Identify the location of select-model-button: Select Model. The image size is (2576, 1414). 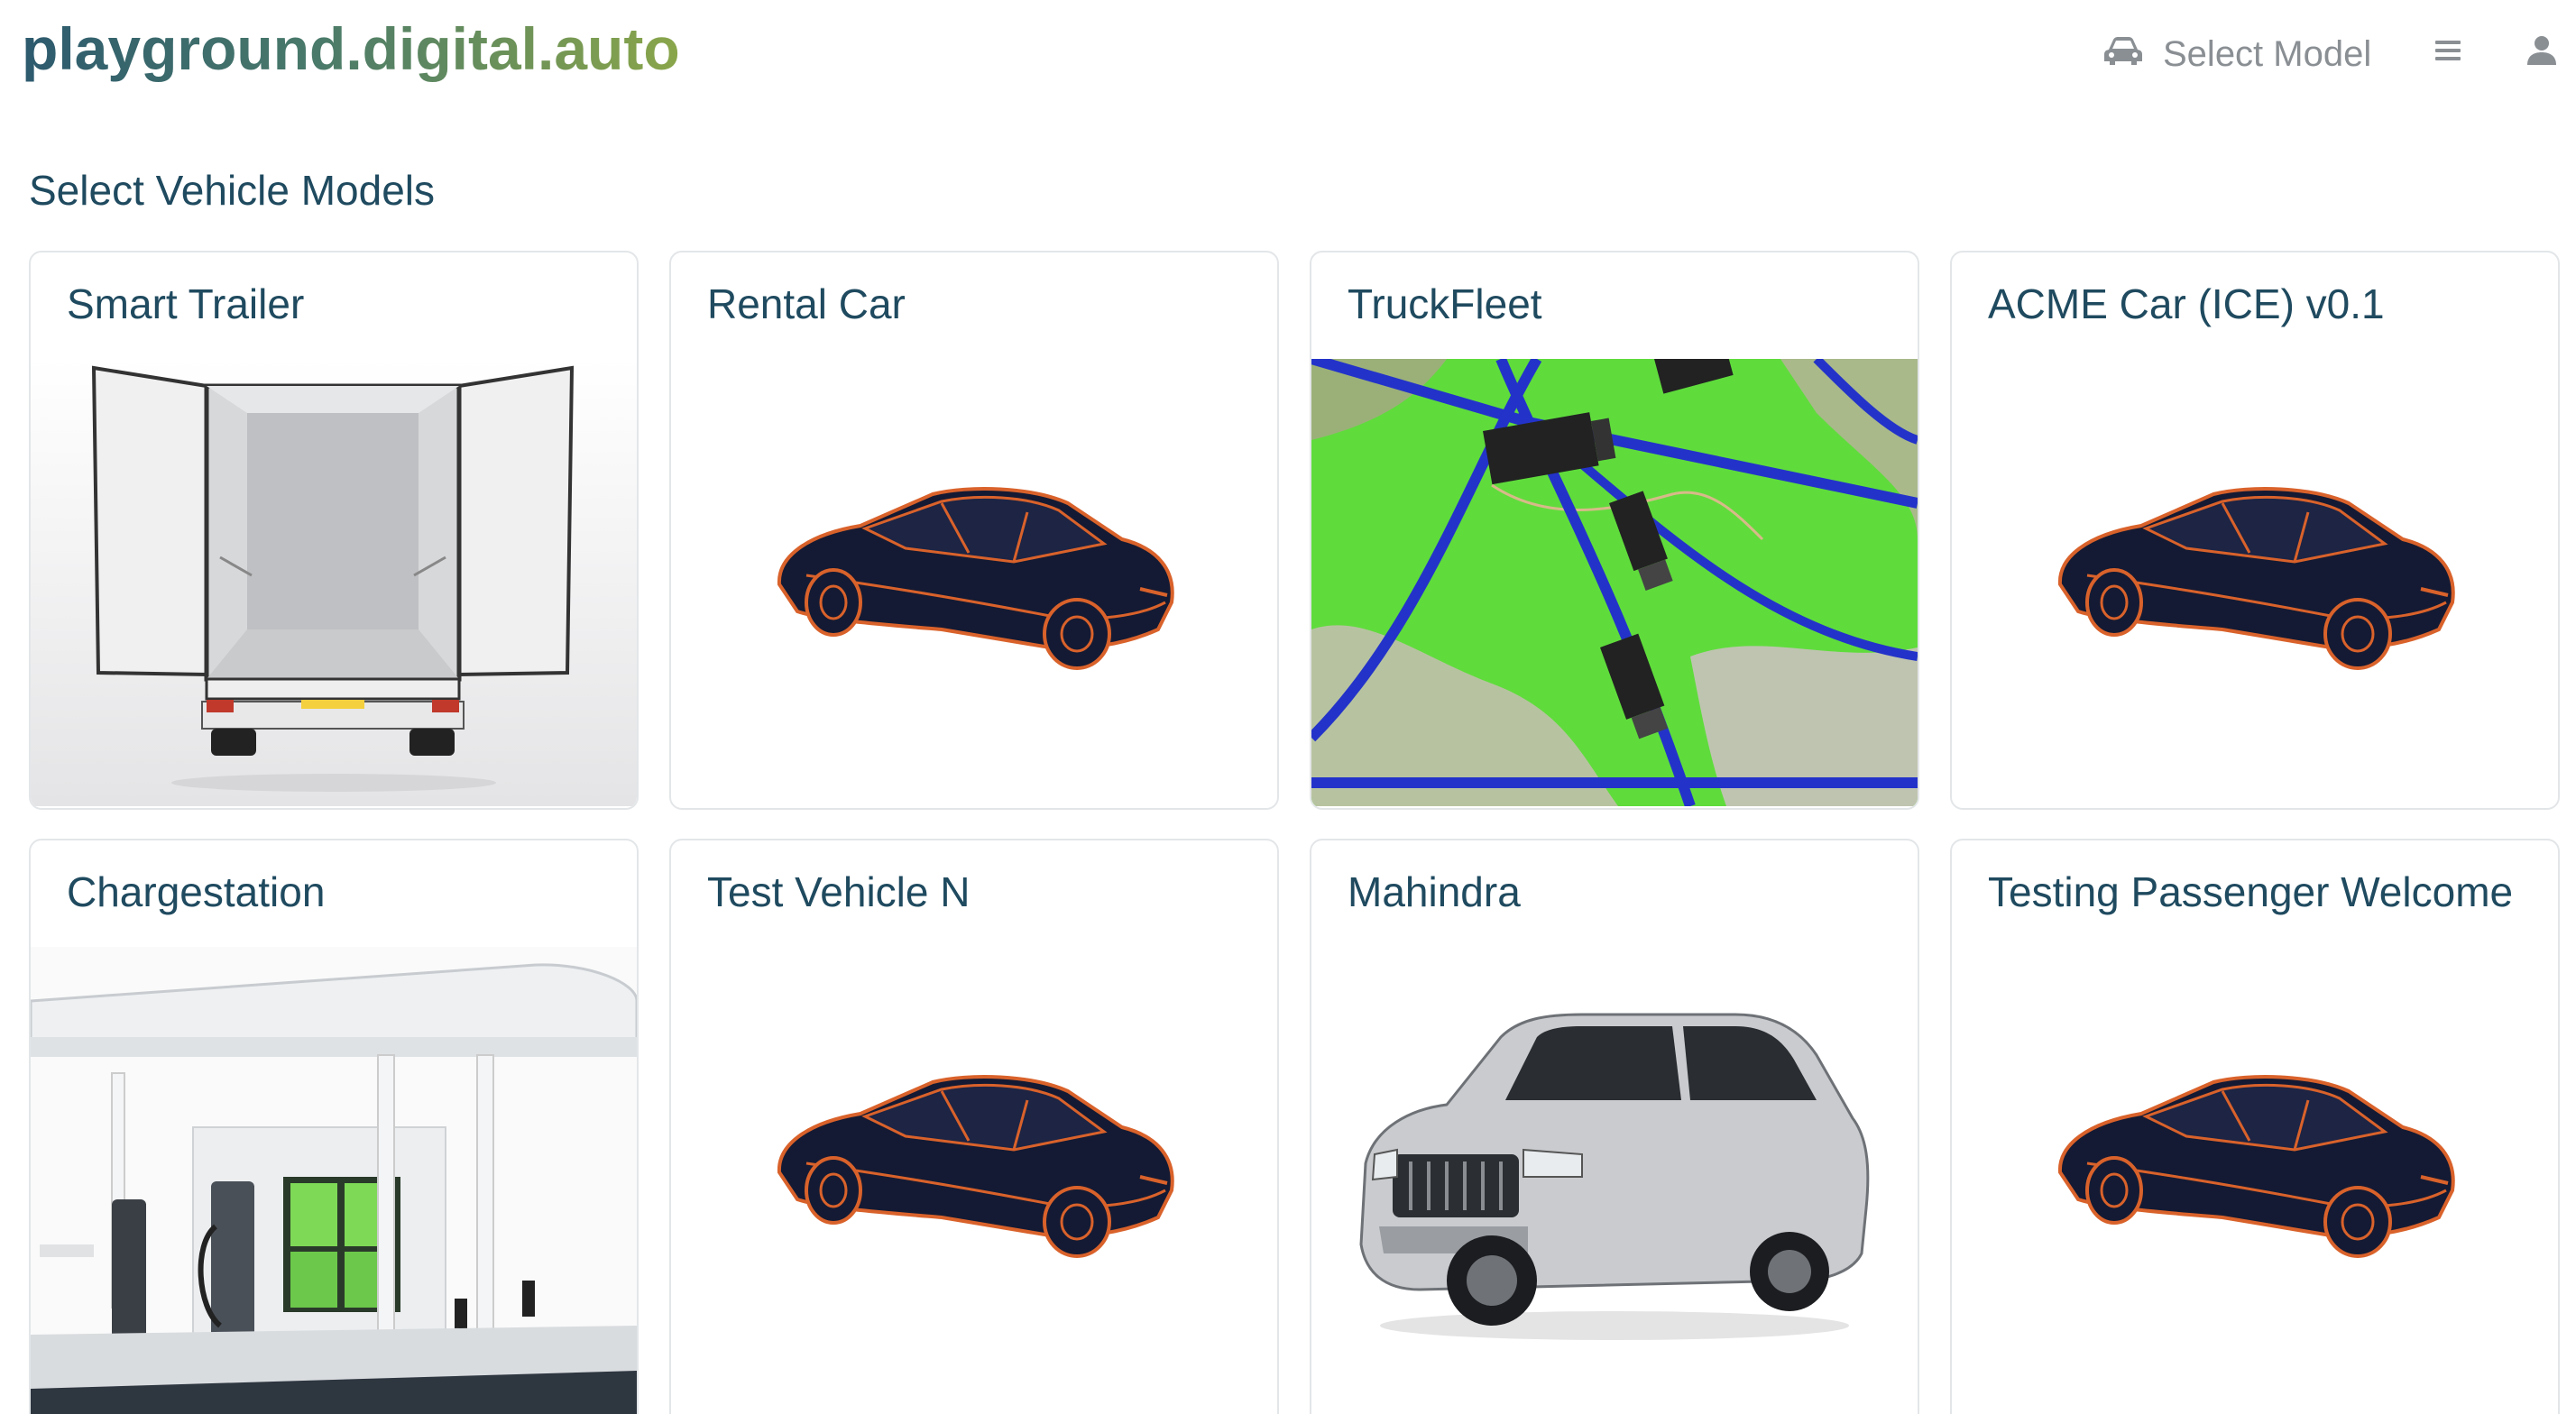
(2237, 54).